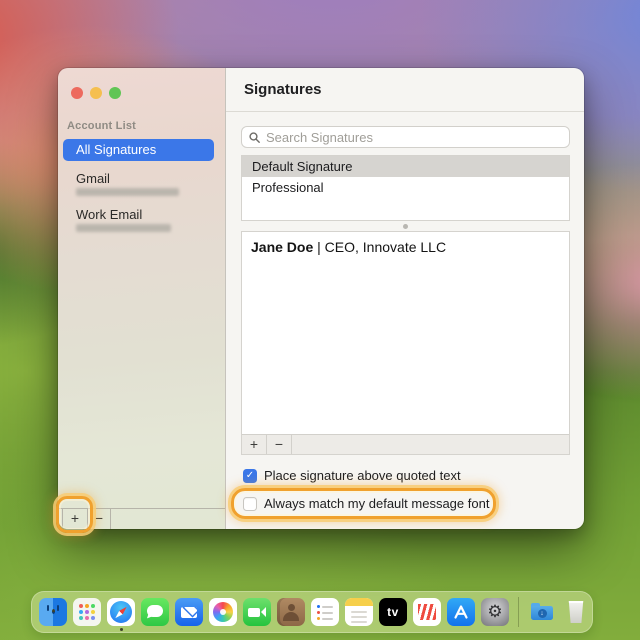 The image size is (640, 640). I want to click on always-match-font-checkbox-row: Always match my default message font, so click(366, 503).